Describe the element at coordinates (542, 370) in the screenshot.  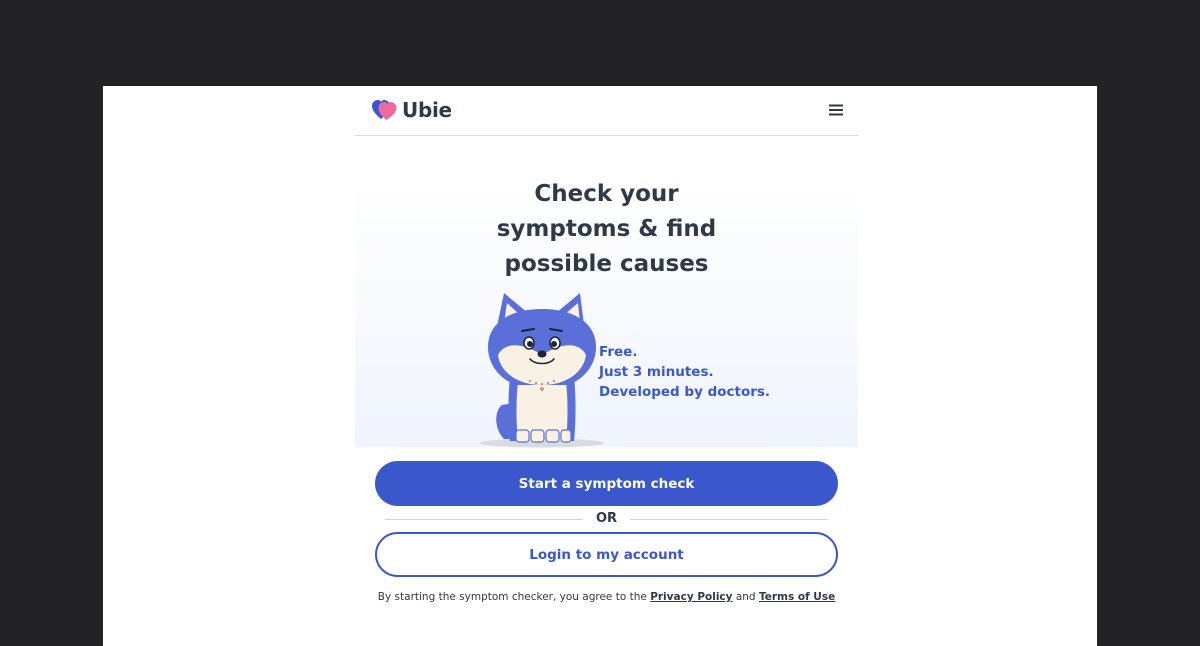
I see `dog-mascot-illustration` at that location.